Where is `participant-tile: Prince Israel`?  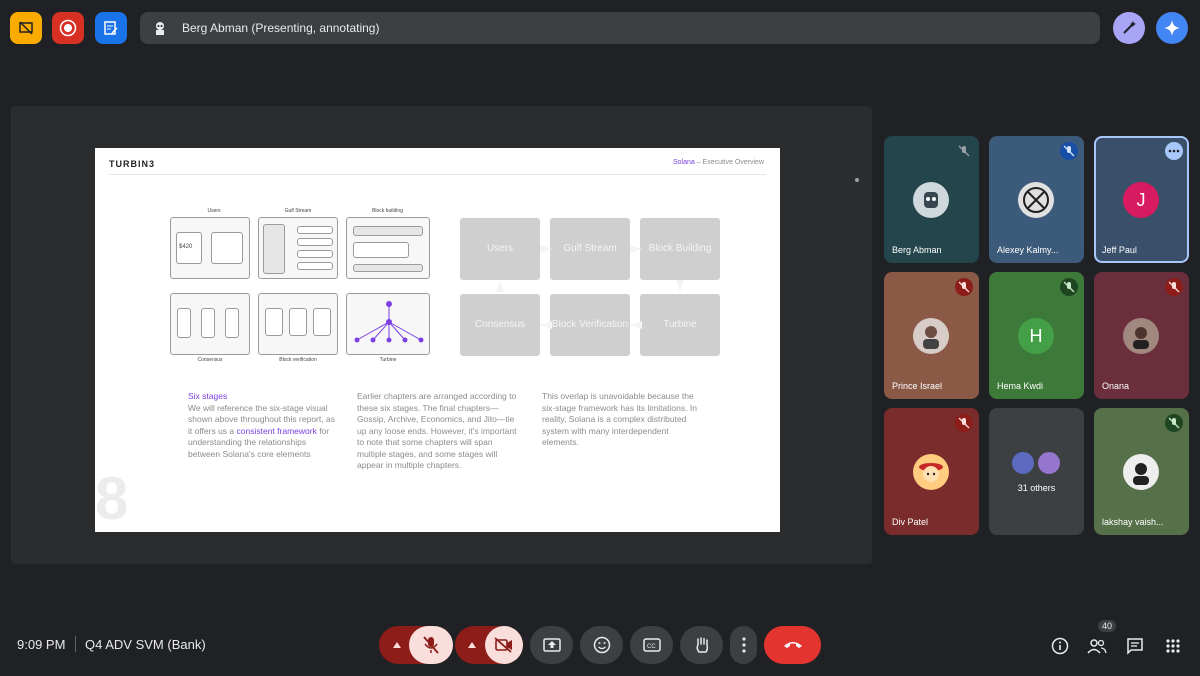 participant-tile: Prince Israel is located at coordinates (931, 335).